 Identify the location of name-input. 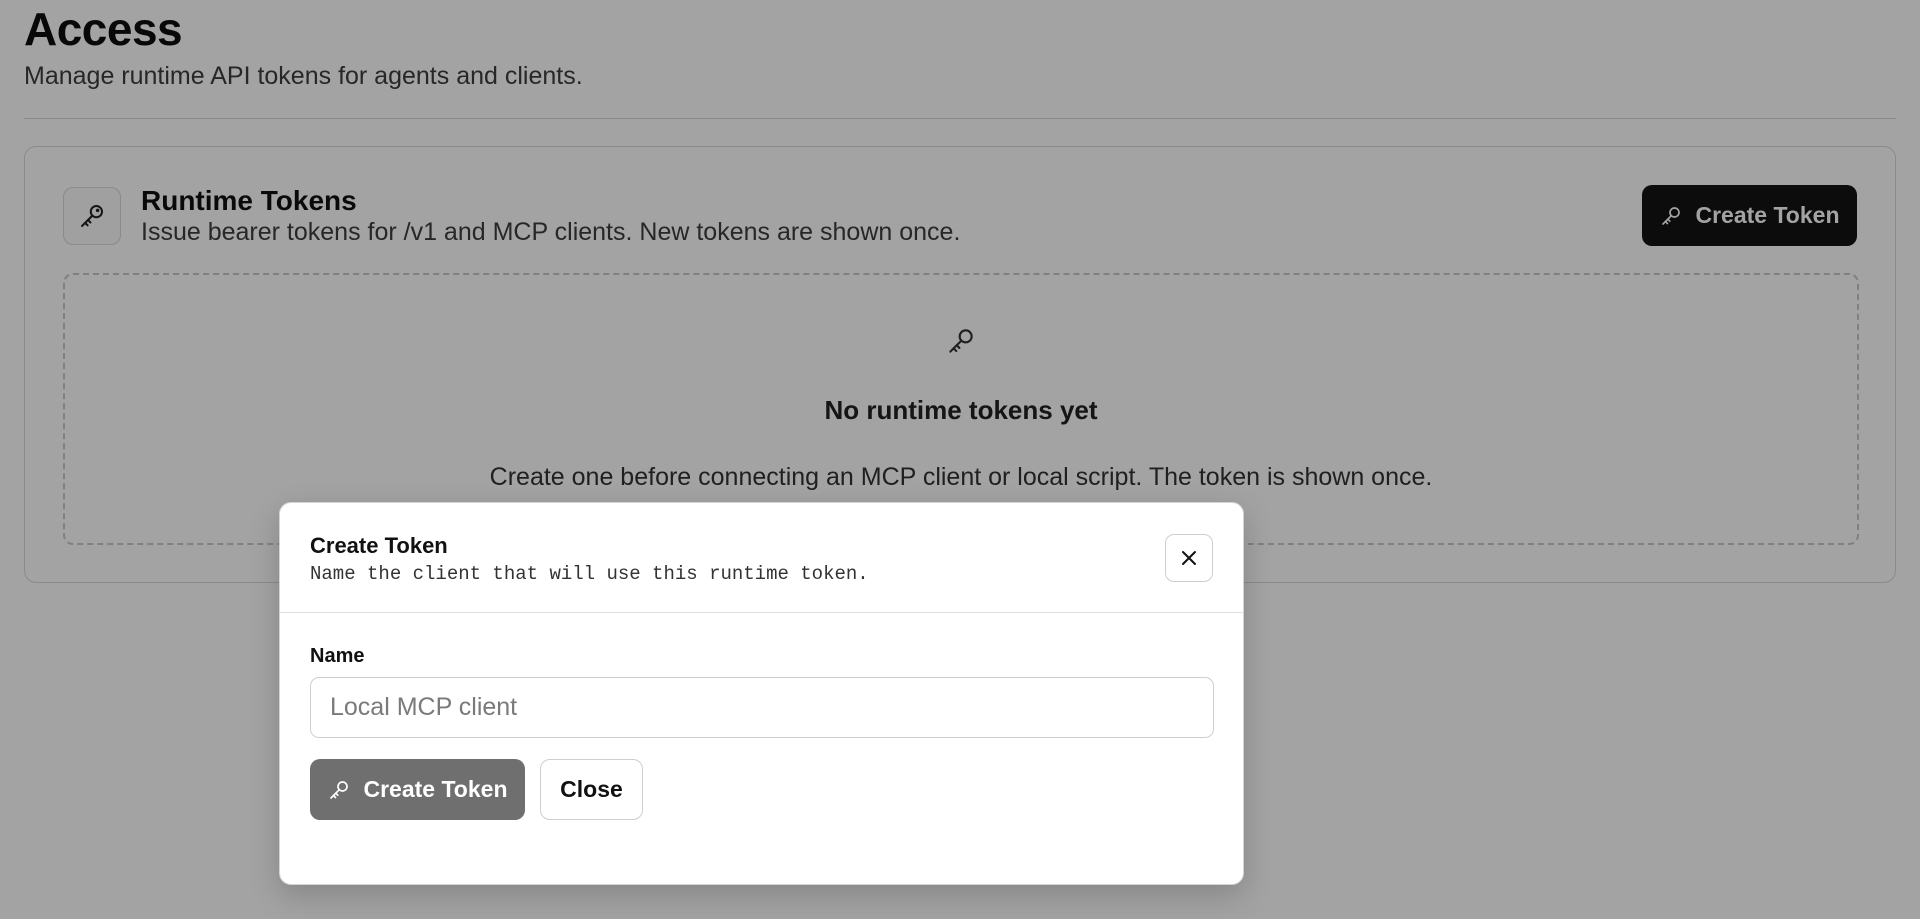
(762, 707).